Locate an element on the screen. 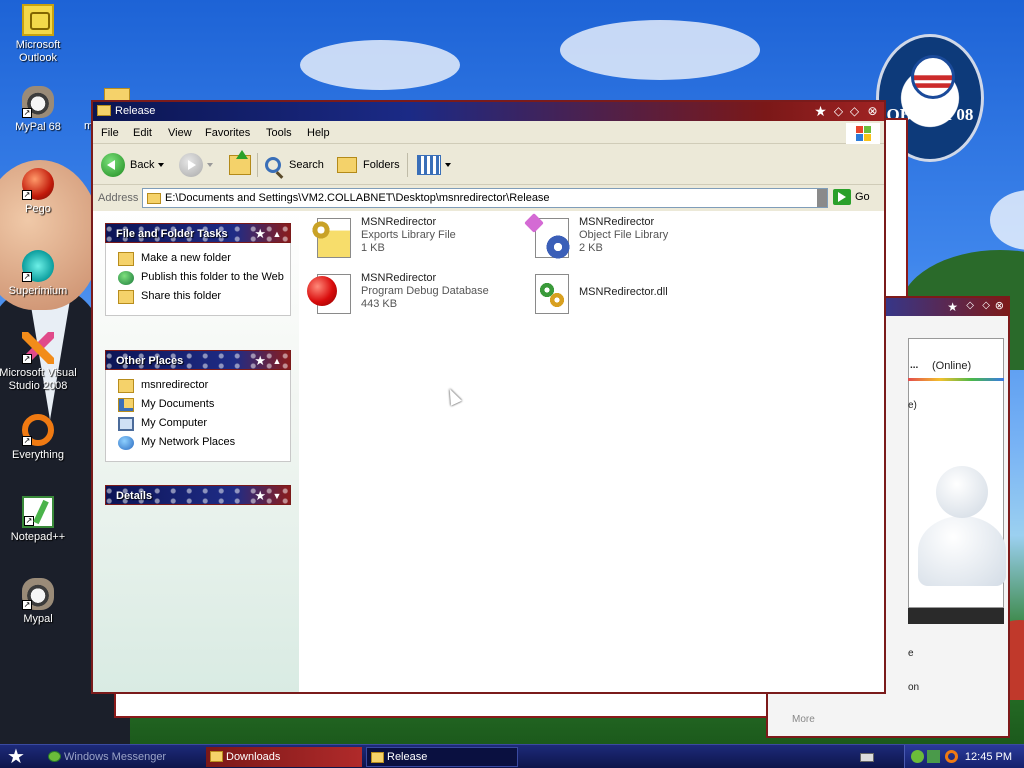  messenger-text-fragment: e is located at coordinates (911, 653).